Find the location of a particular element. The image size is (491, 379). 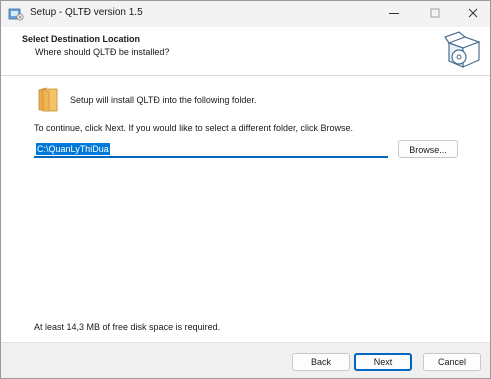

minimize-icon is located at coordinates (394, 13).